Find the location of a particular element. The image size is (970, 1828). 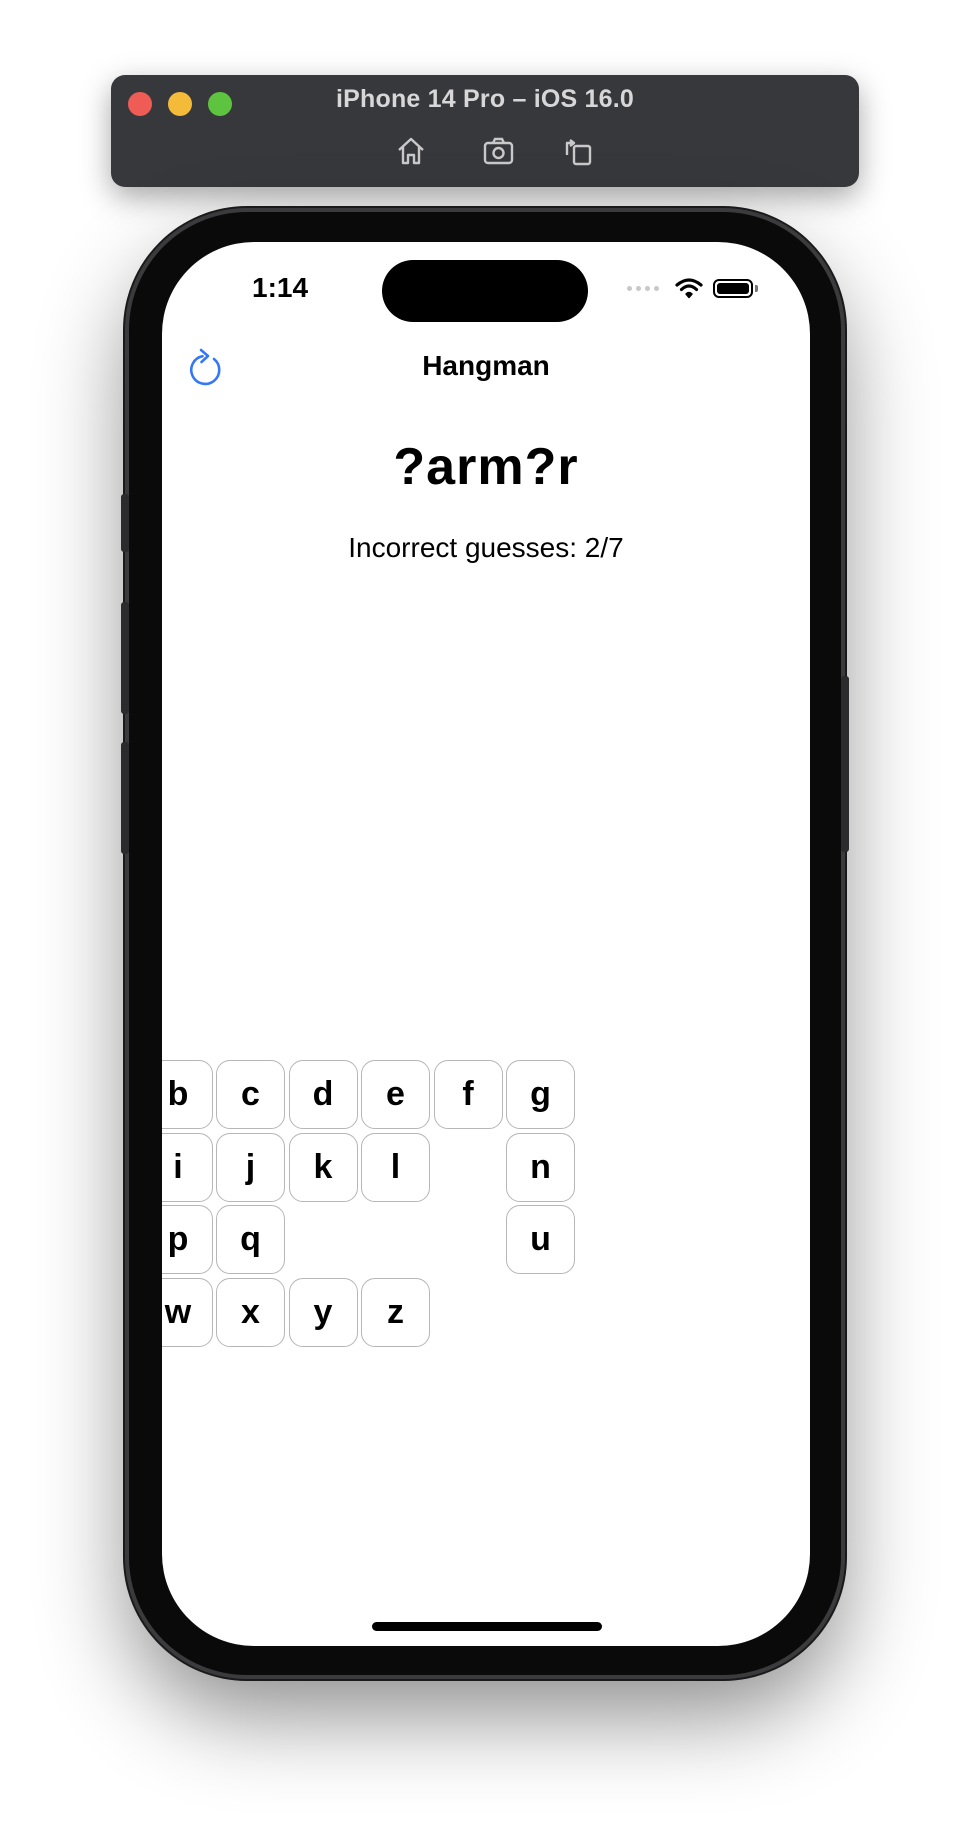

letter-key-n: n is located at coordinates (540, 1167).